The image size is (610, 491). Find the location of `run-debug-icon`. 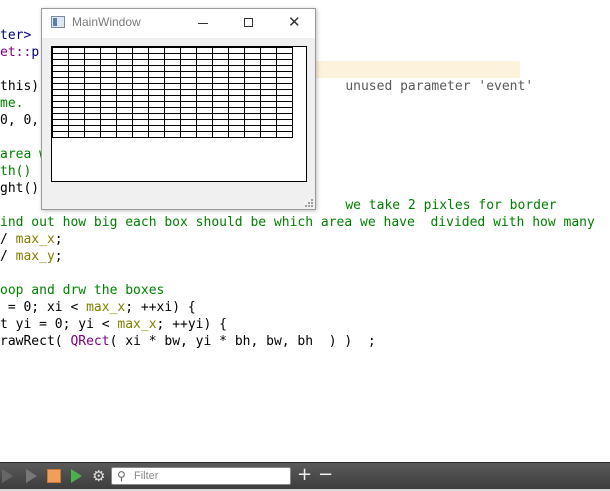

run-debug-icon is located at coordinates (77, 476).